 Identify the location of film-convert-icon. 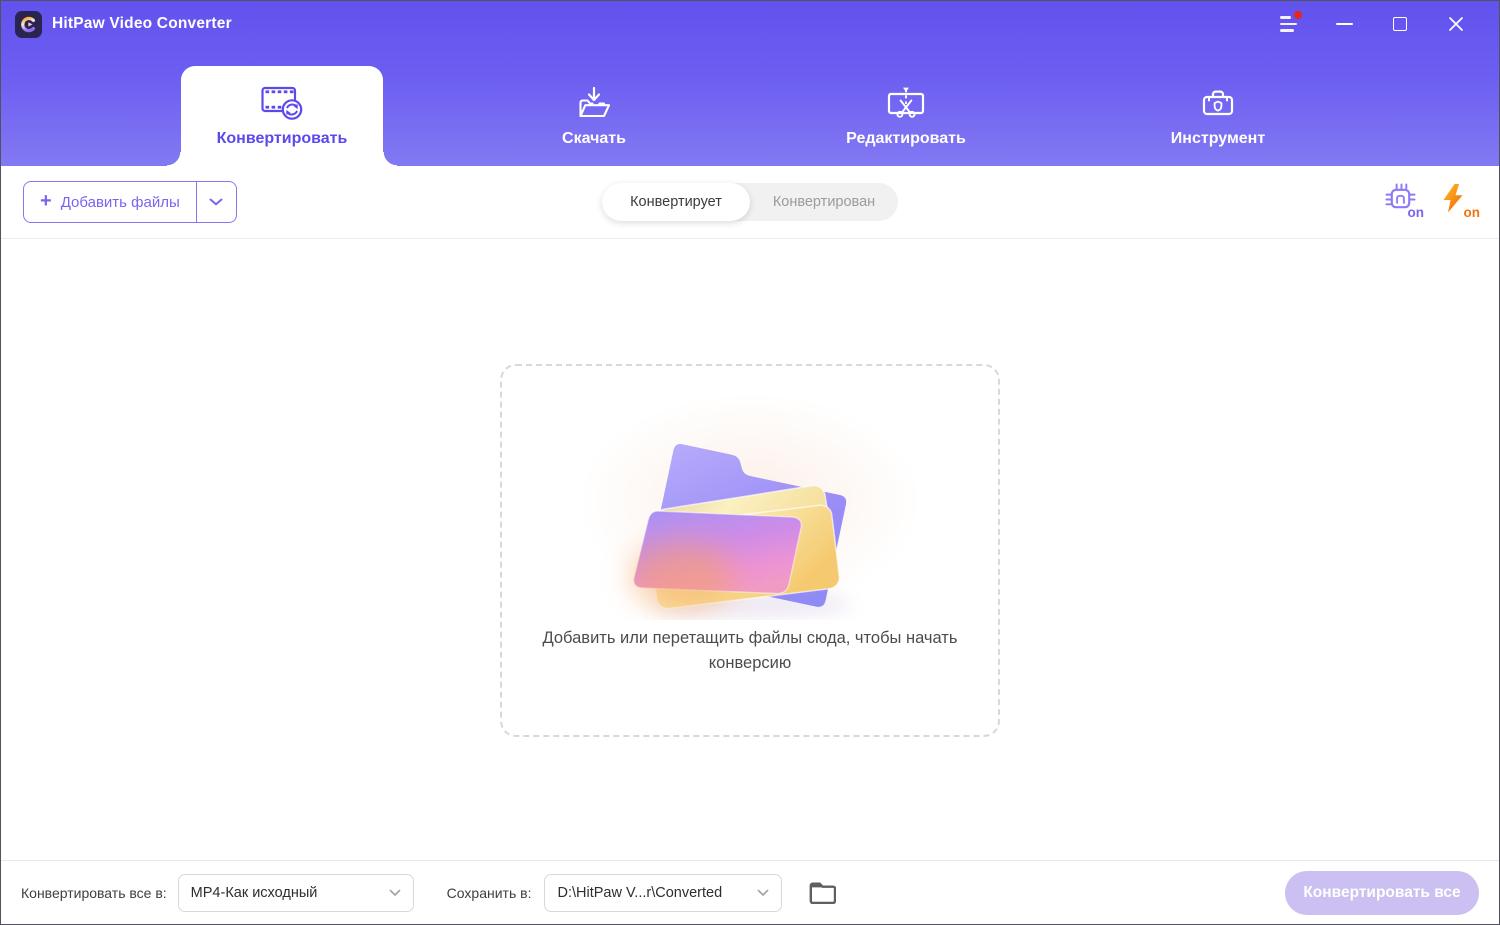
(282, 103).